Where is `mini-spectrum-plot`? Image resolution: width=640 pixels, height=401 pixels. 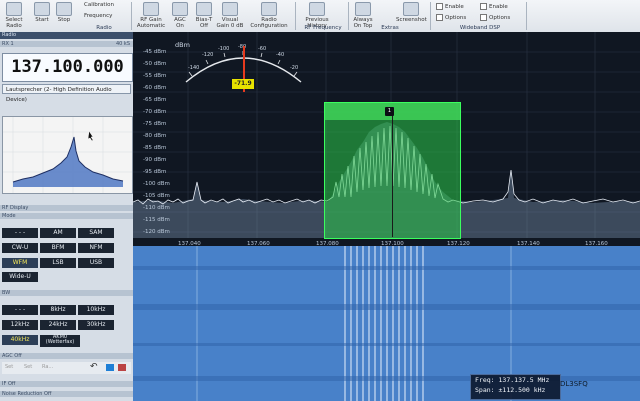
mini-spectrum-plot is located at coordinates (67, 155).